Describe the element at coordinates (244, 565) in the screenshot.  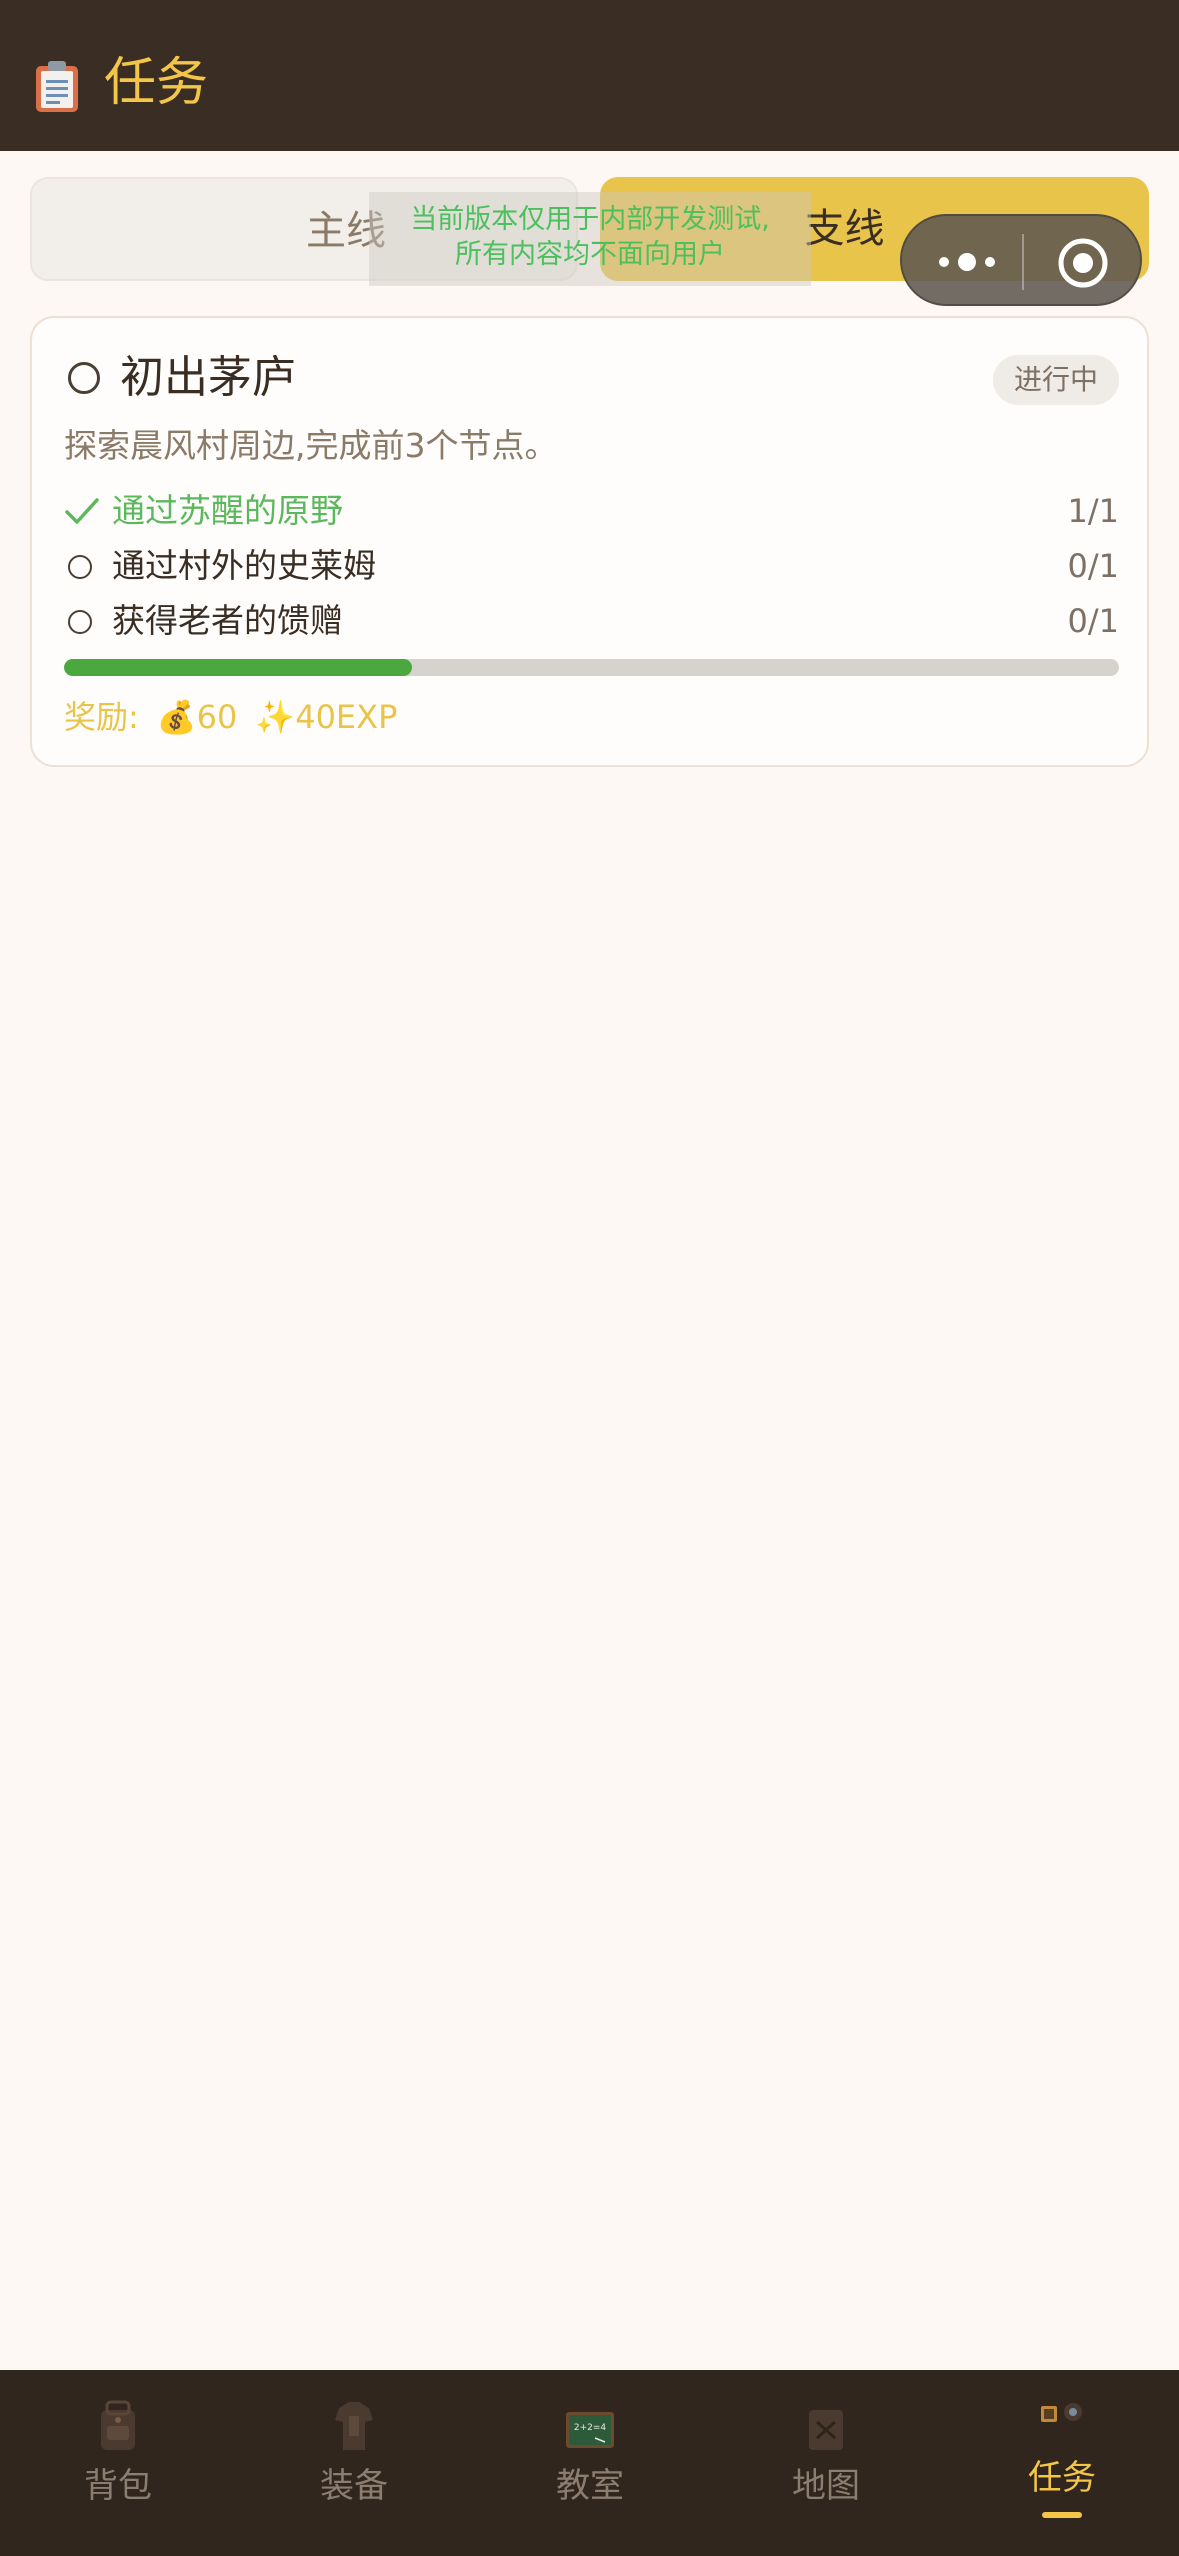
I see `objective-label: 通过村外的史莱姆` at that location.